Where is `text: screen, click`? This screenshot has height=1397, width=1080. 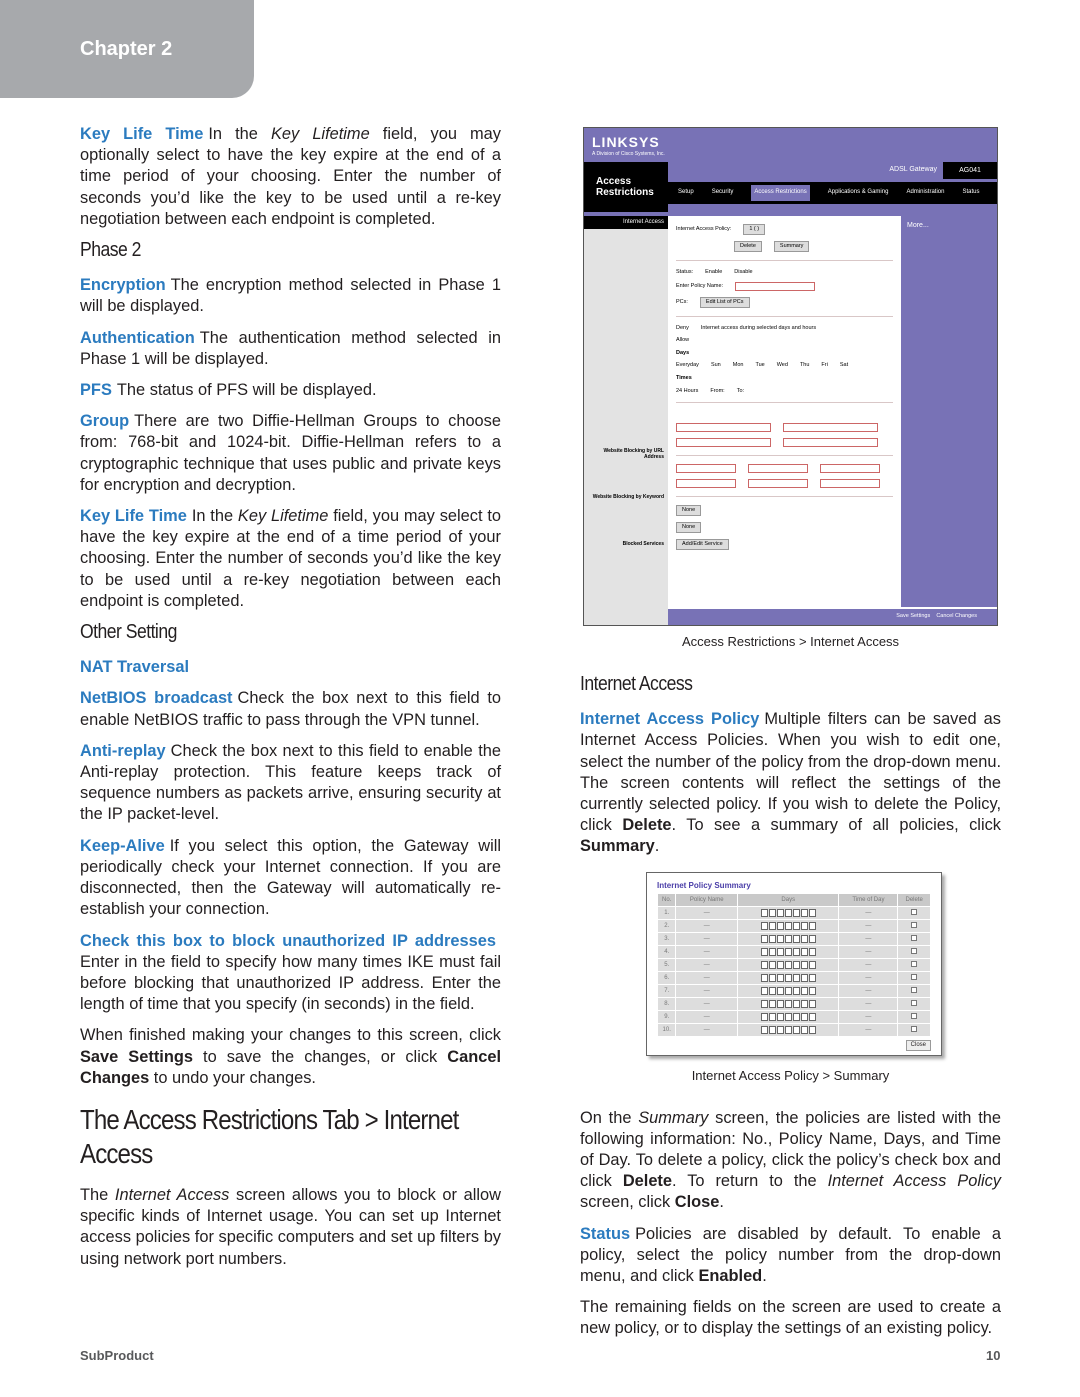
text: screen, click is located at coordinates (627, 1202).